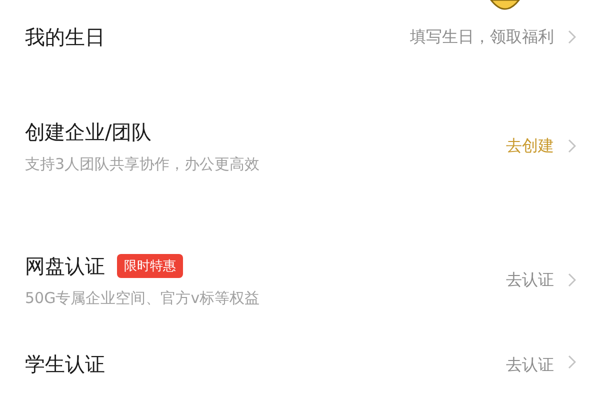 This screenshot has width=600, height=400. What do you see at coordinates (65, 266) in the screenshot?
I see `row-title: 网盘认证` at bounding box center [65, 266].